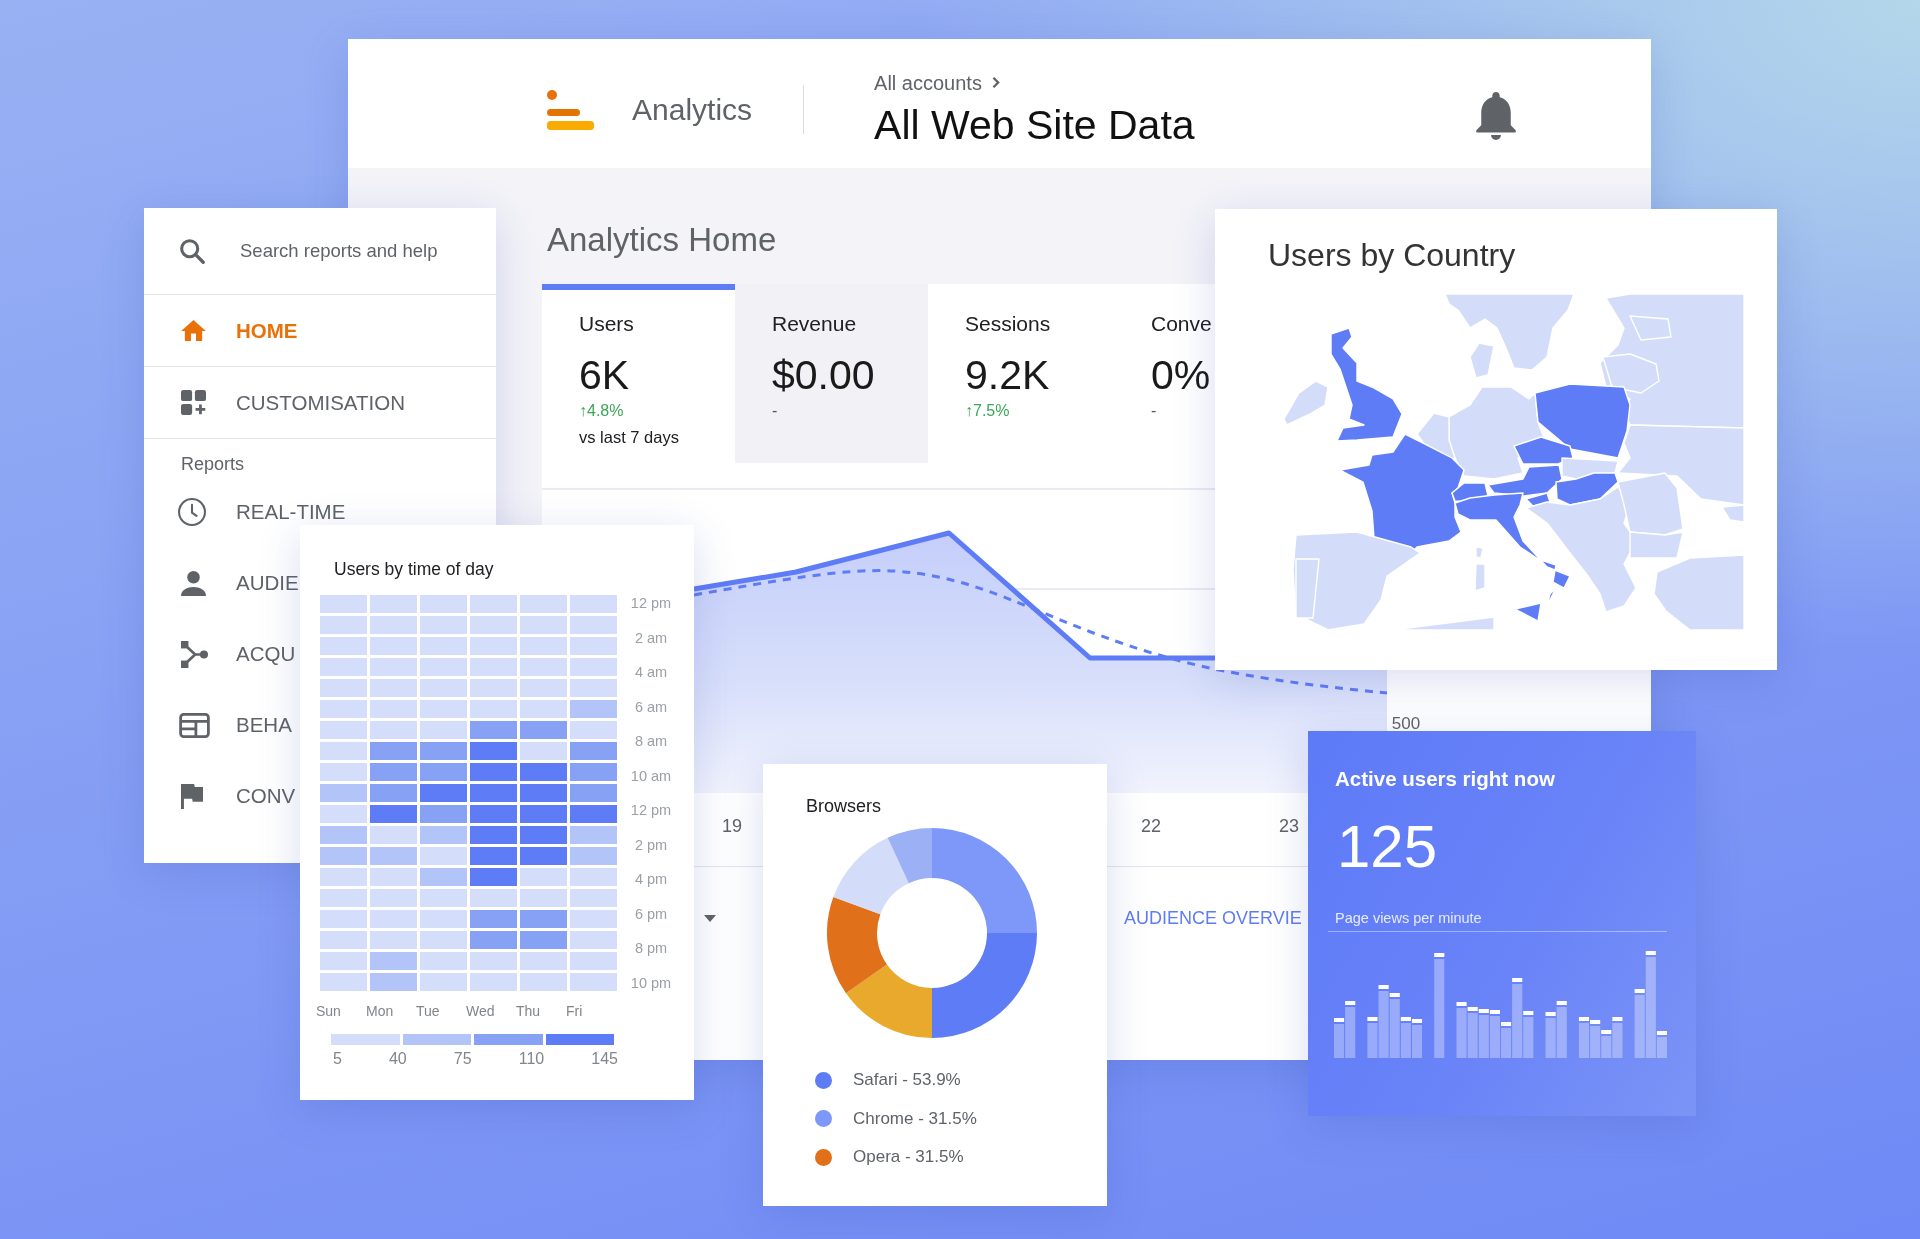 The image size is (1920, 1239). What do you see at coordinates (238, 796) in the screenshot?
I see `nav-item: CONV` at bounding box center [238, 796].